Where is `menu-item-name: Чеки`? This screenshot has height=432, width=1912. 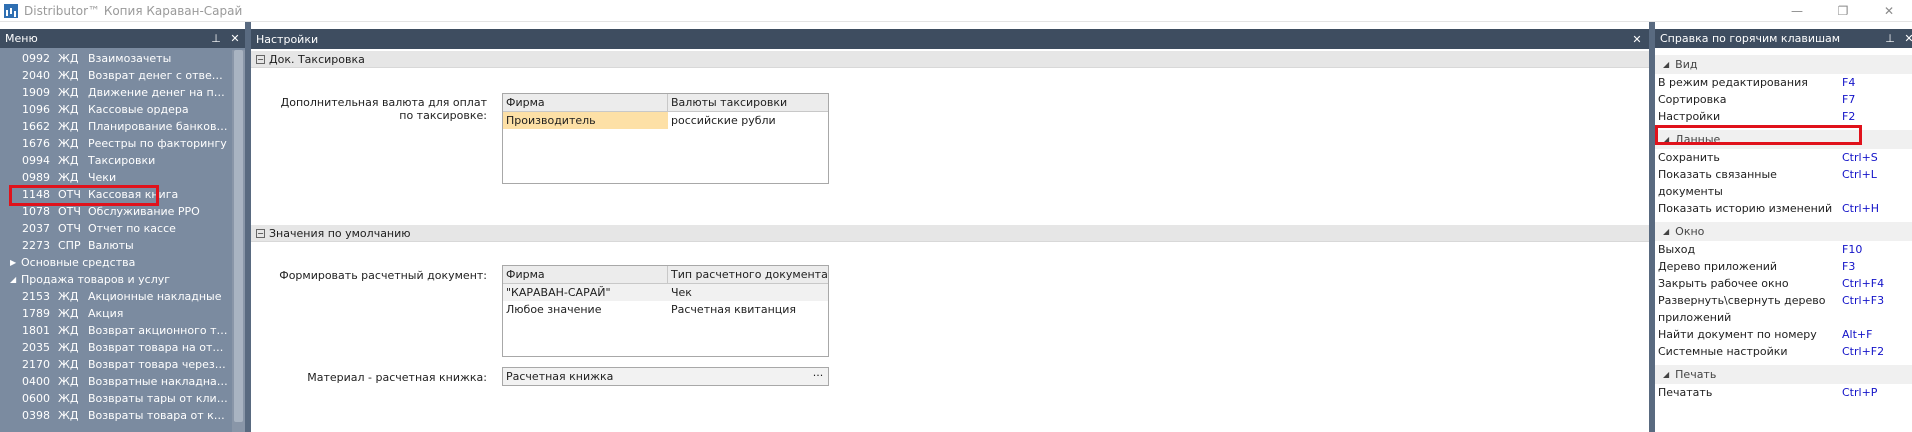 menu-item-name: Чеки is located at coordinates (102, 177).